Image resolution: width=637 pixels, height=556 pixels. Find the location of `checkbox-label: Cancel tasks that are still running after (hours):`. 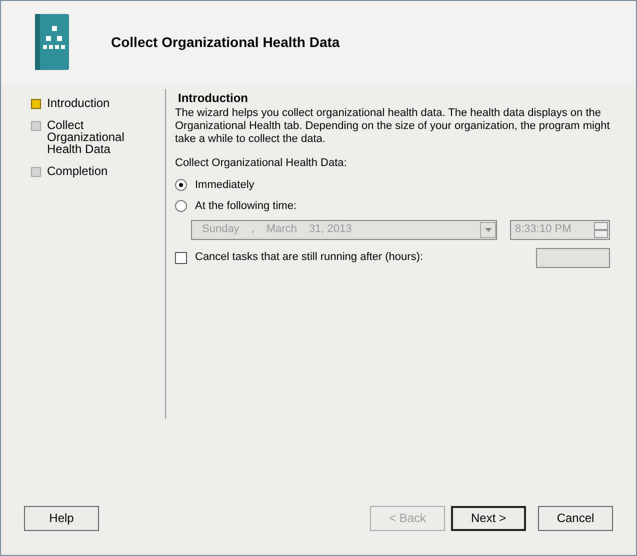

checkbox-label: Cancel tasks that are still running after (hours): is located at coordinates (309, 258).